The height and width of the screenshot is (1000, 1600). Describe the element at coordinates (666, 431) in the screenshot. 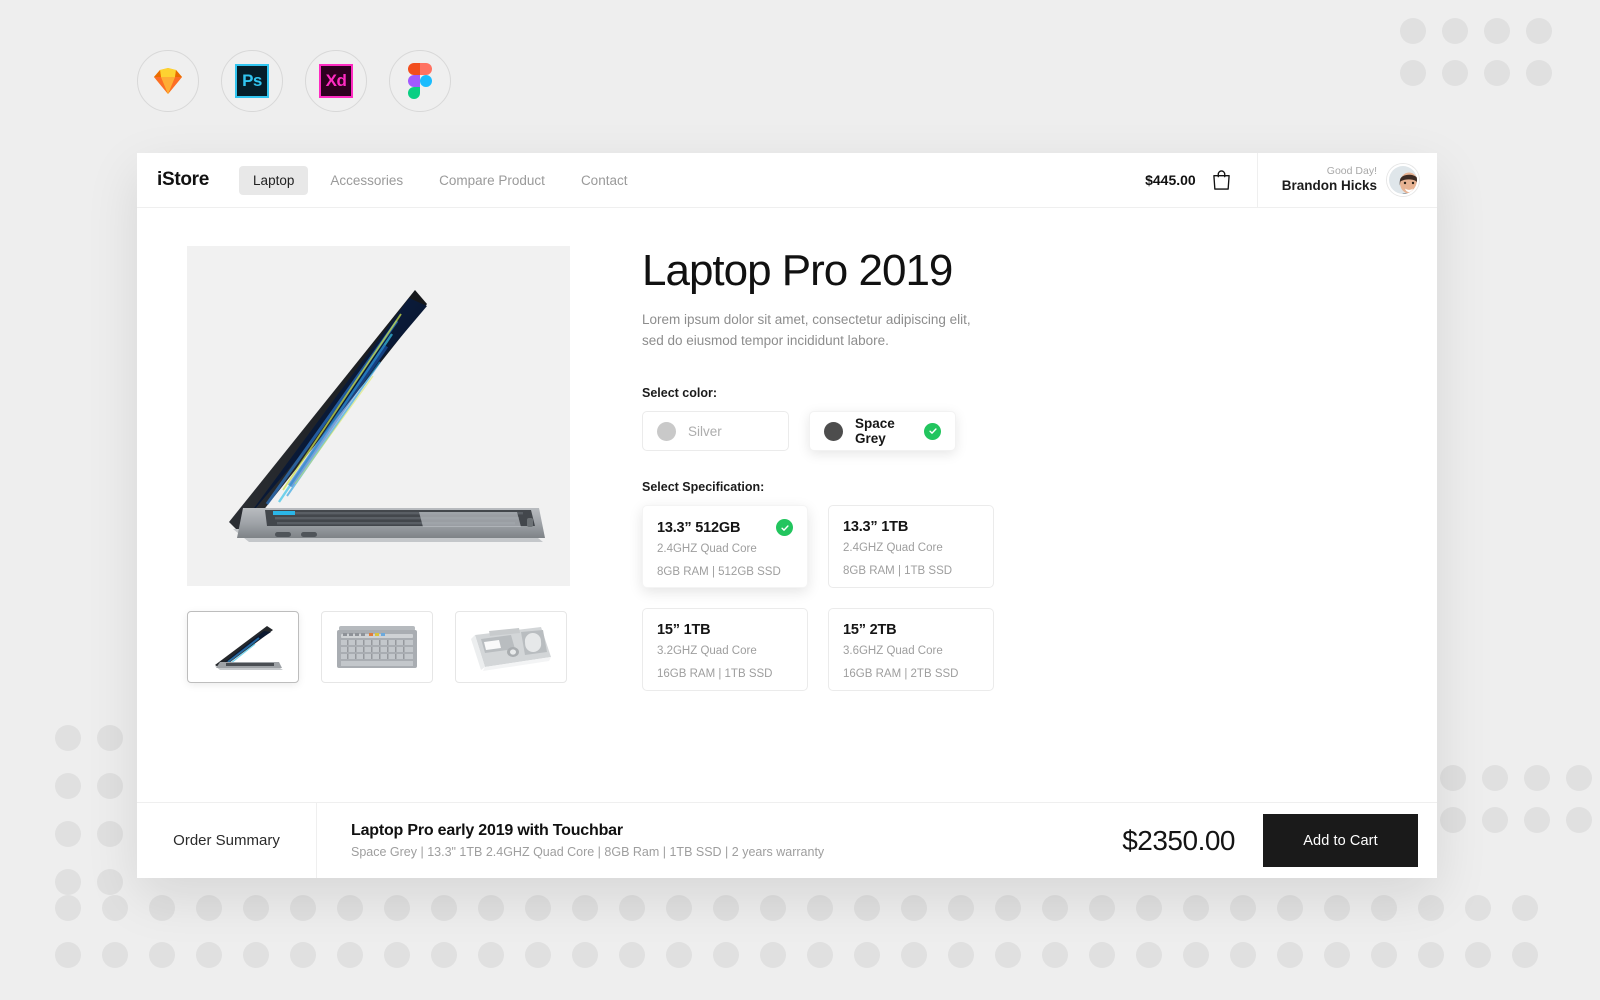

I see `silver-swatch-icon` at that location.